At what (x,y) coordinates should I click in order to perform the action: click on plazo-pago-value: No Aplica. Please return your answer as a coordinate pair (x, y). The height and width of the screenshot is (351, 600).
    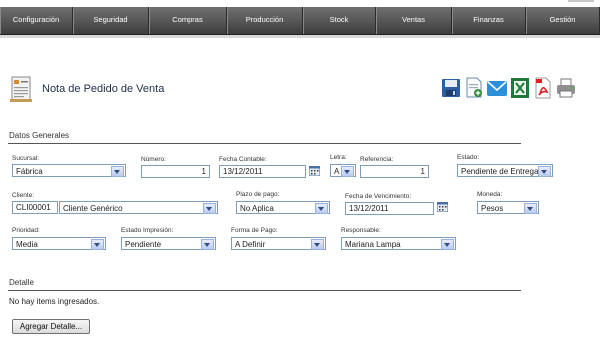
    Looking at the image, I should click on (257, 208).